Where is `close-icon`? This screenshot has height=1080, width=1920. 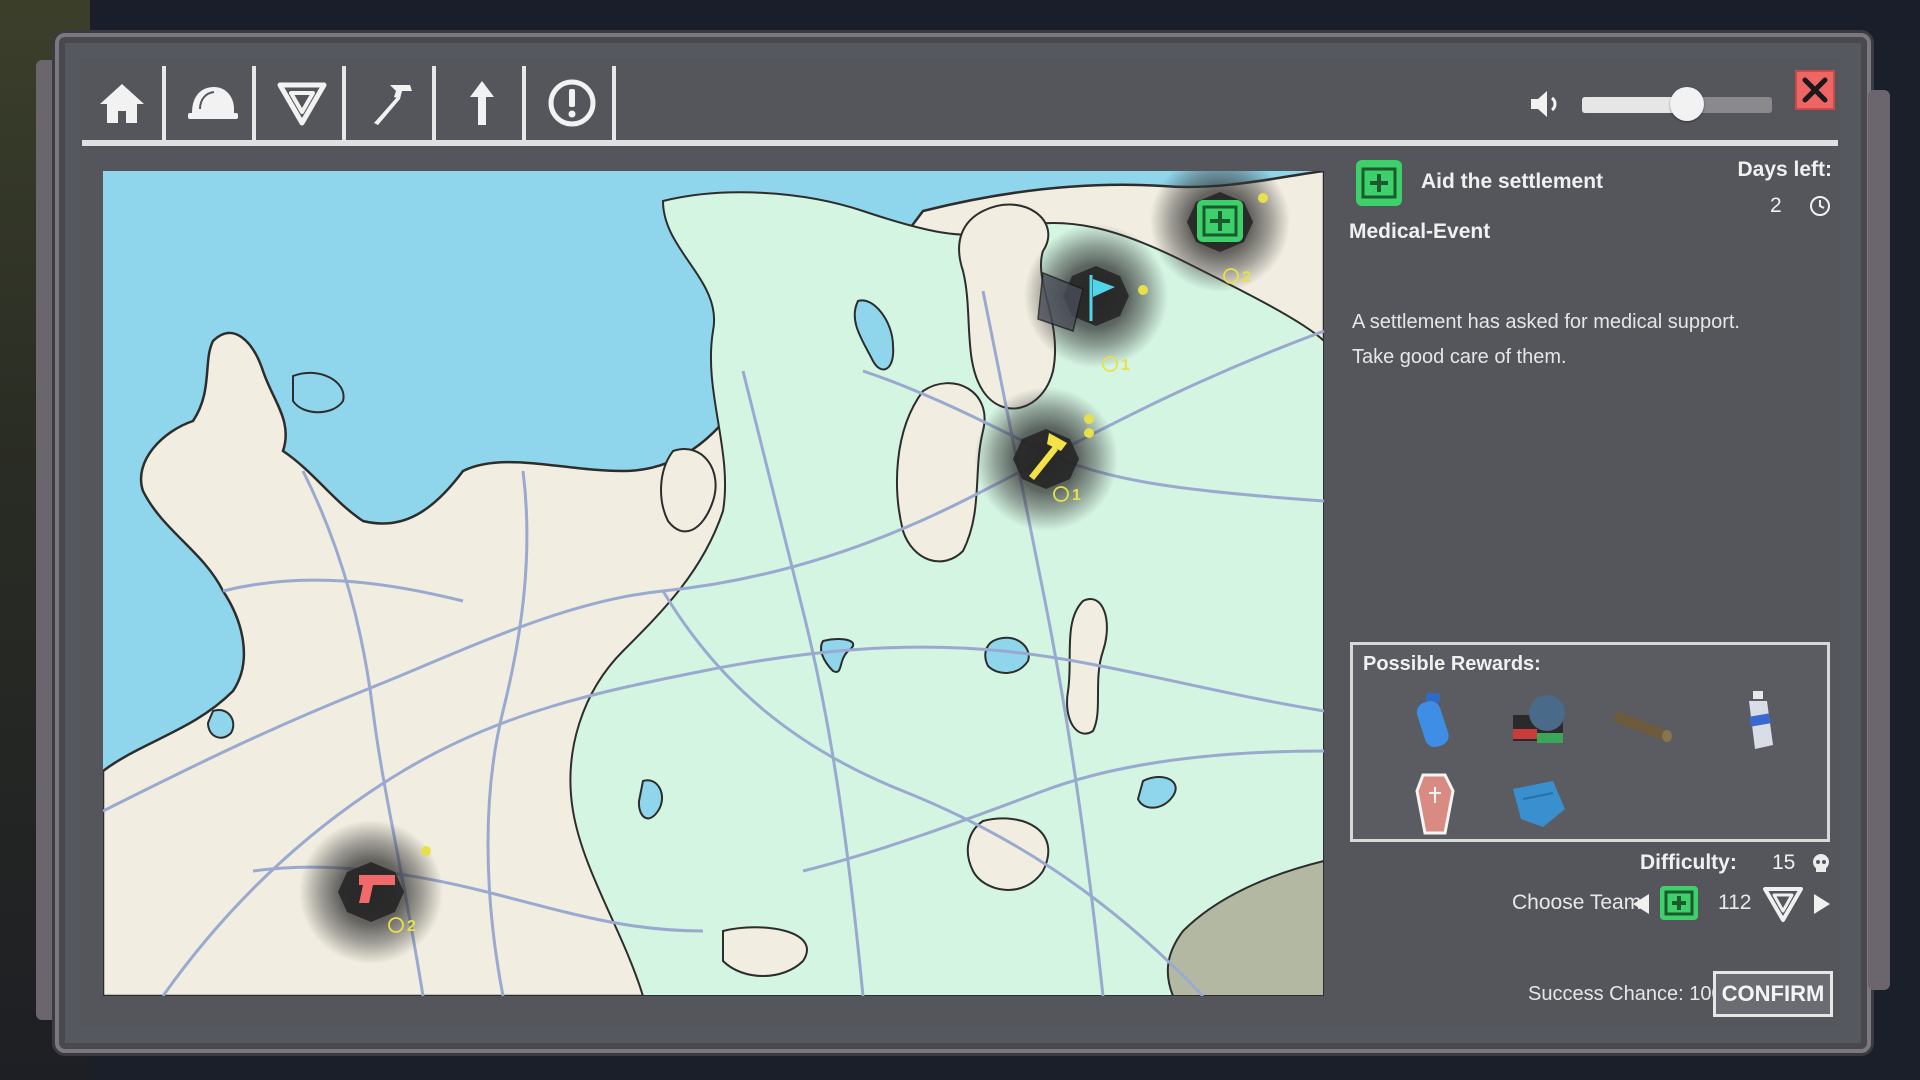
close-icon is located at coordinates (1815, 90).